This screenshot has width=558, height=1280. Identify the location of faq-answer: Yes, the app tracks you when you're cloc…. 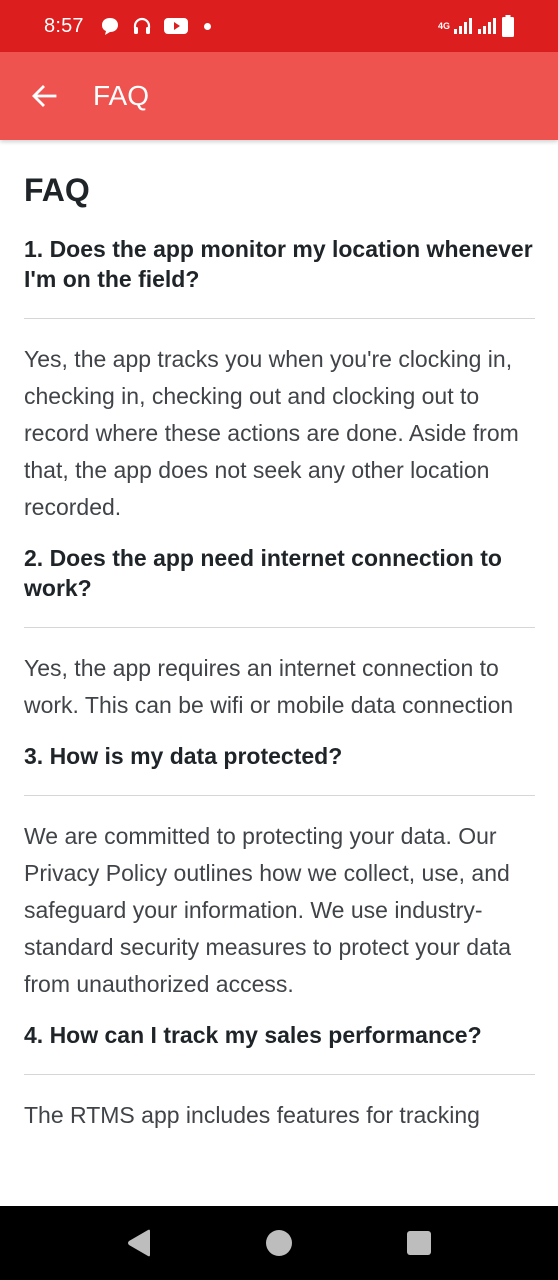
(271, 433).